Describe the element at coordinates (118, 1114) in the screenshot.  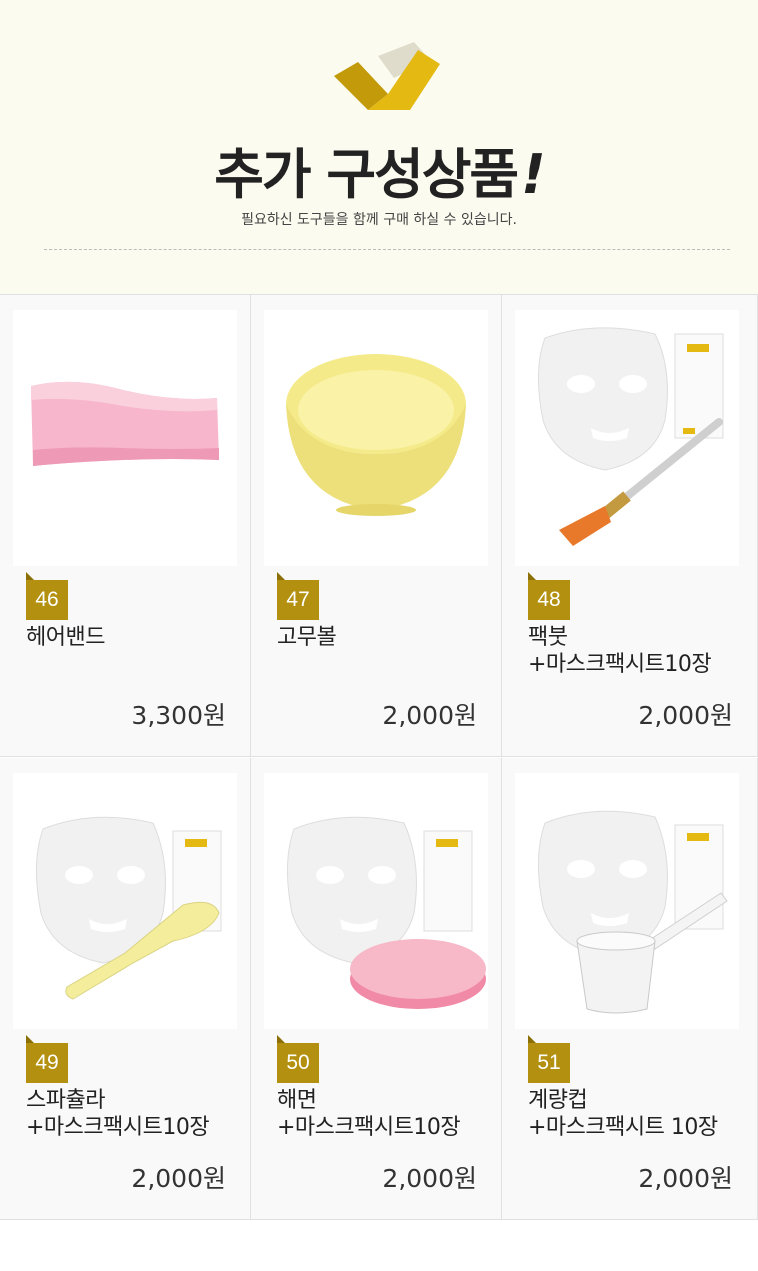
I see `product-name: 스파츌라 +마스크팩시트10장` at that location.